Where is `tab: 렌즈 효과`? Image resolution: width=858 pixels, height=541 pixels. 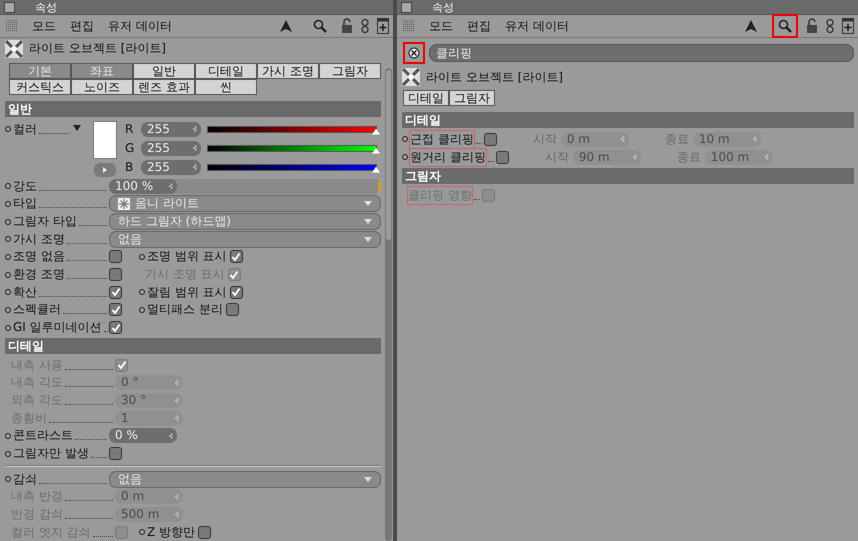 tab: 렌즈 효과 is located at coordinates (164, 86).